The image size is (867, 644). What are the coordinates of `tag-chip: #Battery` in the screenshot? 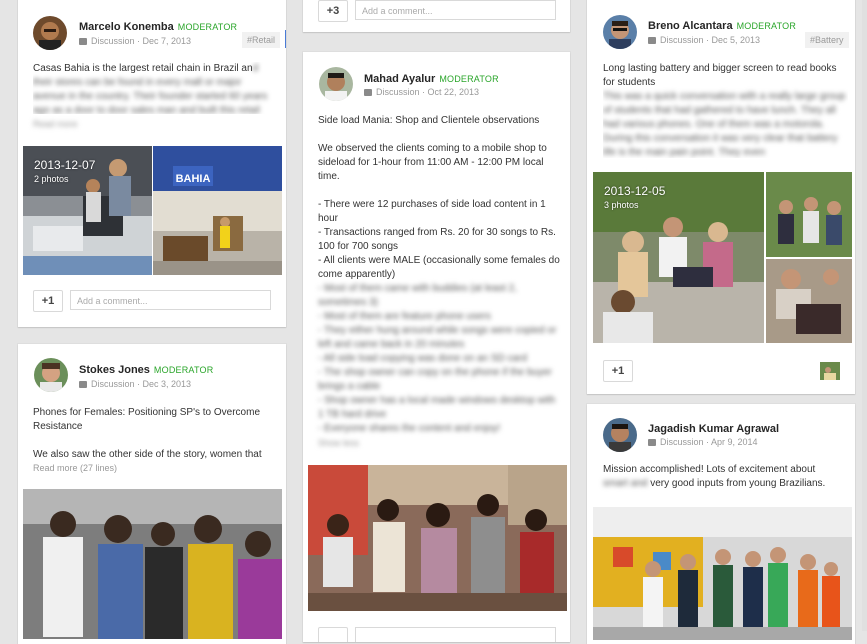 It's located at (827, 40).